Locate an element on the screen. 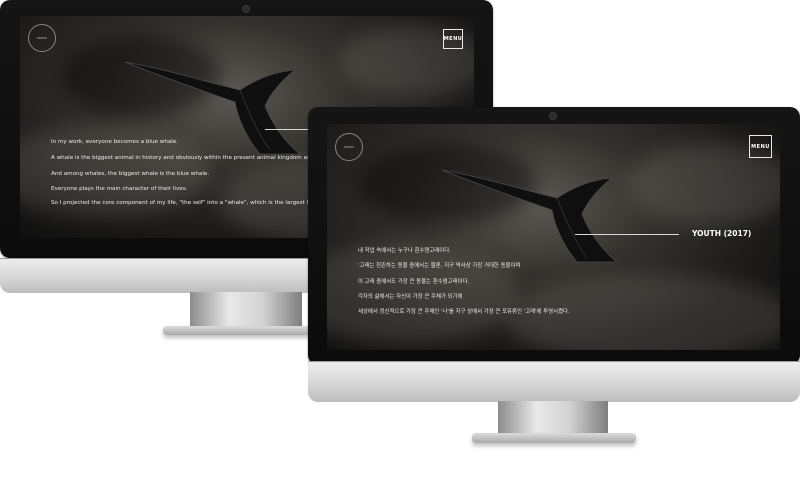  front-monitor-camera is located at coordinates (553, 116).